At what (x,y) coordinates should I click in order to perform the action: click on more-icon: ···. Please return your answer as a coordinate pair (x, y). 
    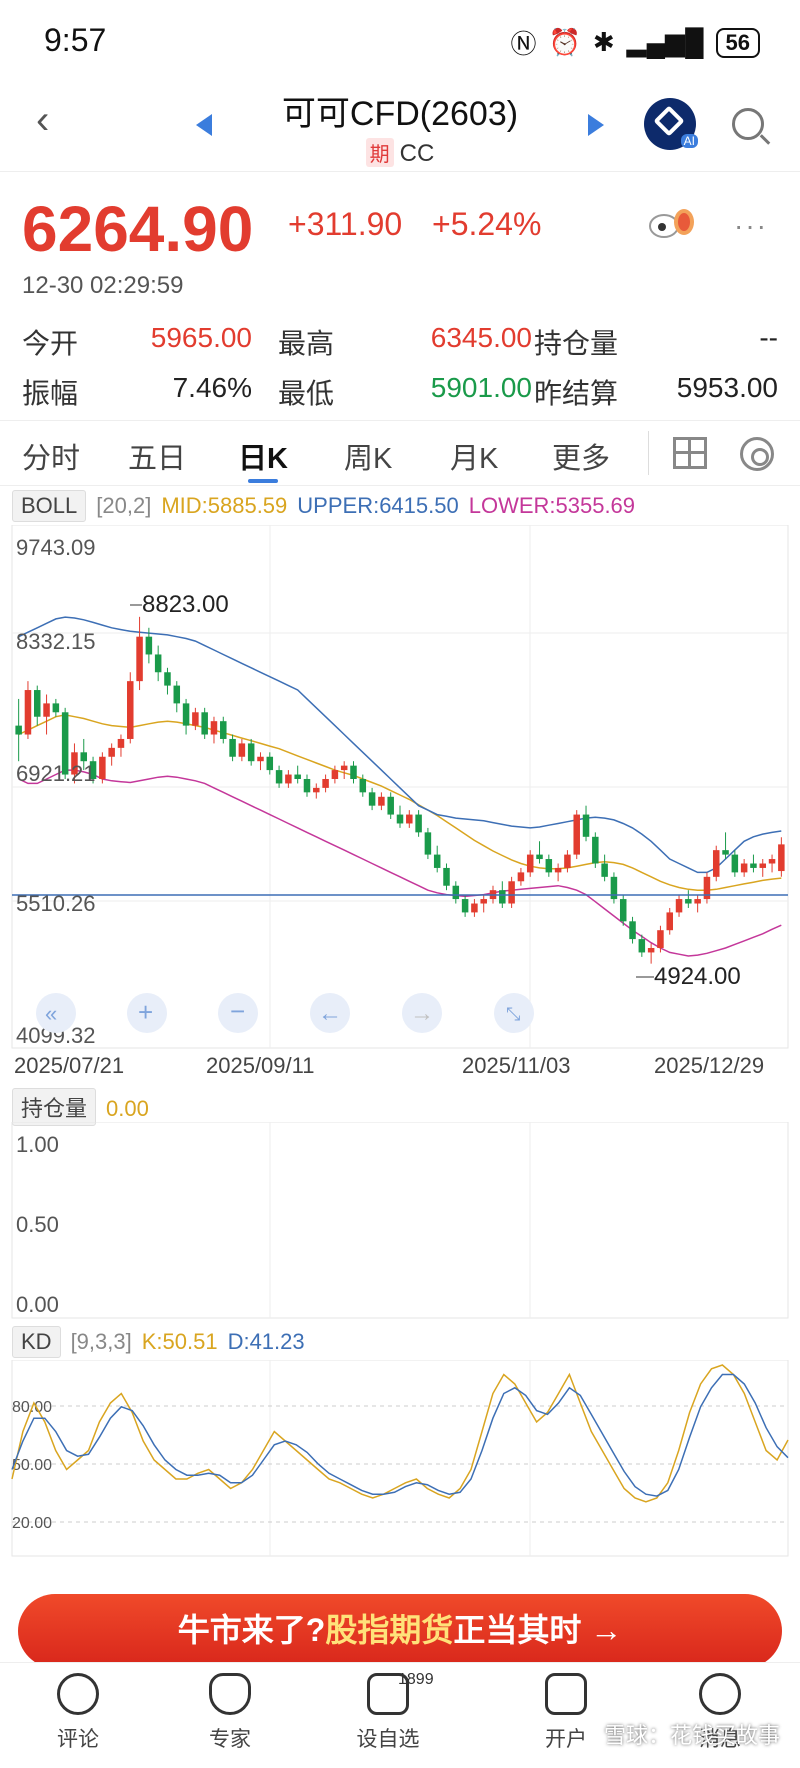
    Looking at the image, I should click on (751, 226).